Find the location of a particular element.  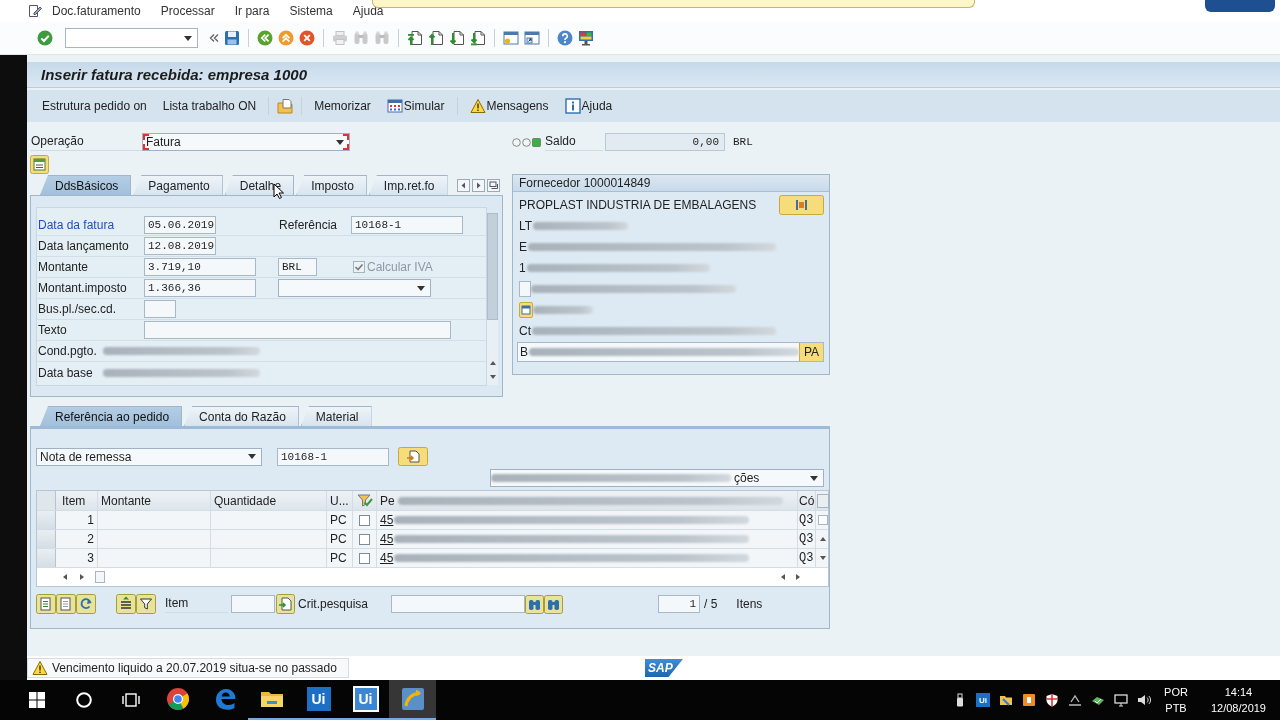

funnel-icon is located at coordinates (146, 604).